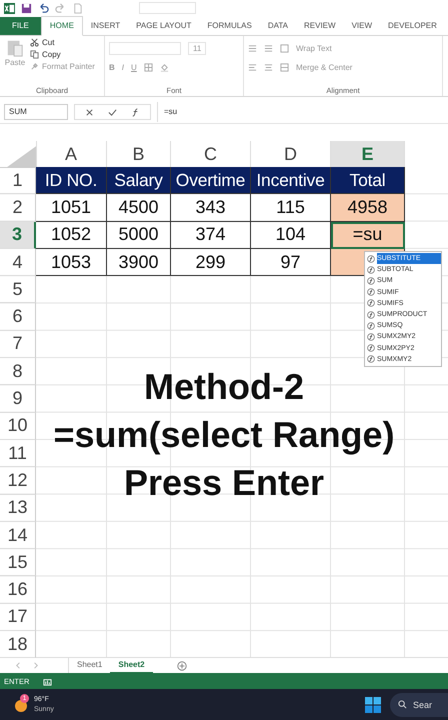 This screenshot has height=720, width=448. I want to click on table-cell: 374, so click(211, 235).